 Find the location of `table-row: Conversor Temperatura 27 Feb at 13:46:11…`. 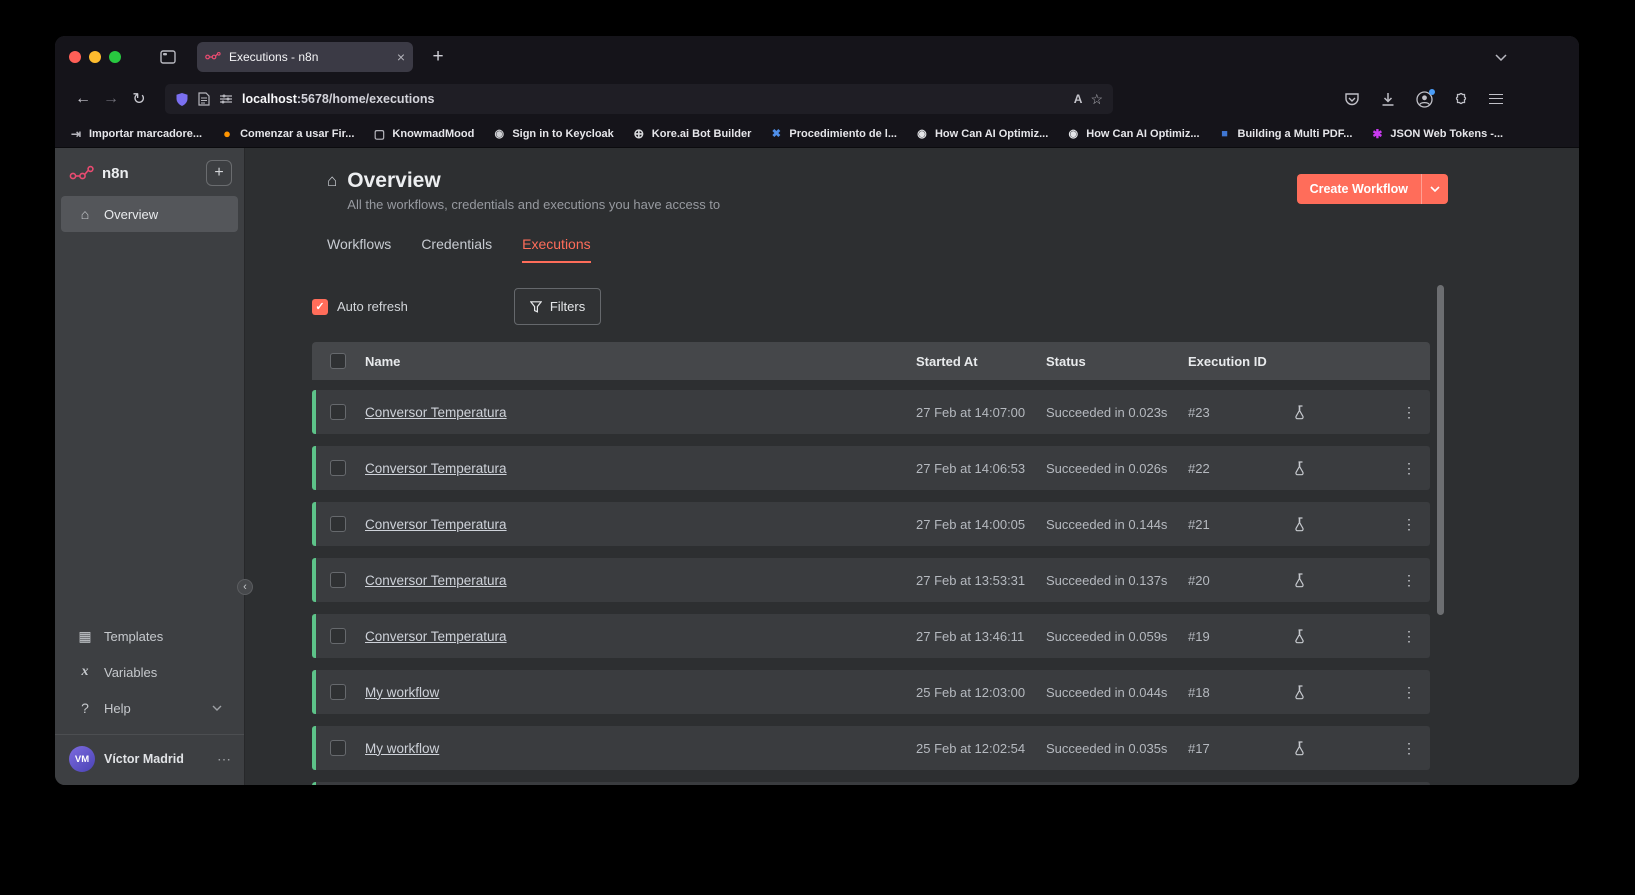

table-row: Conversor Temperatura 27 Feb at 13:46:11… is located at coordinates (871, 636).